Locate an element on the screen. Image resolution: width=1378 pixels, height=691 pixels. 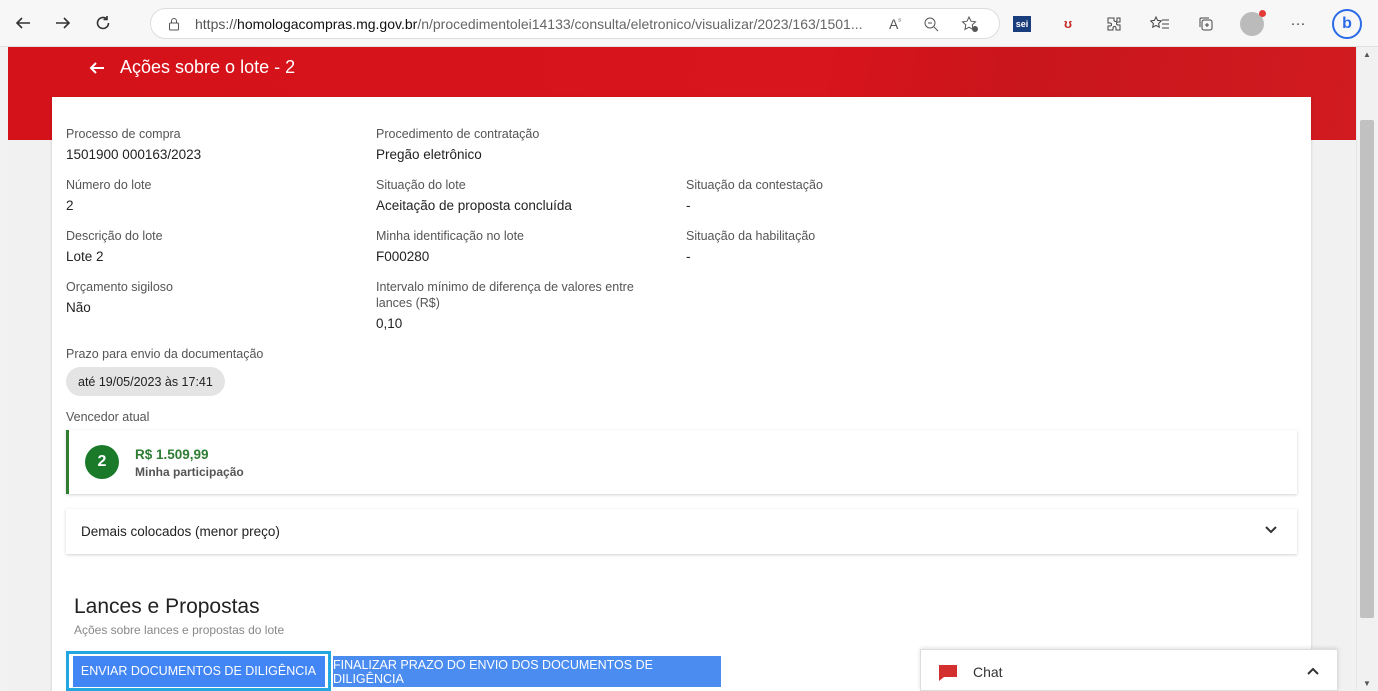
field-value: 0,10 is located at coordinates (389, 323).